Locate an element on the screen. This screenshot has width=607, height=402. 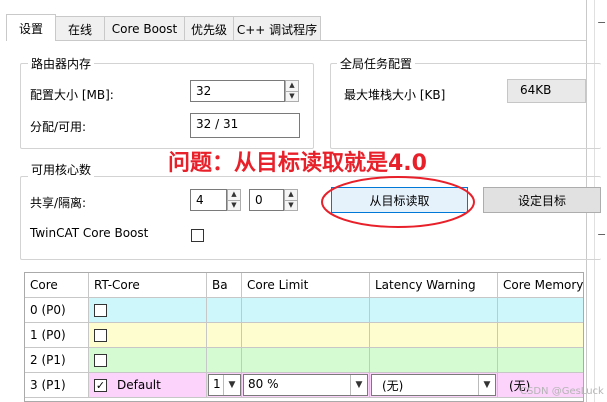
core-limit-value: 80 % is located at coordinates (263, 384).